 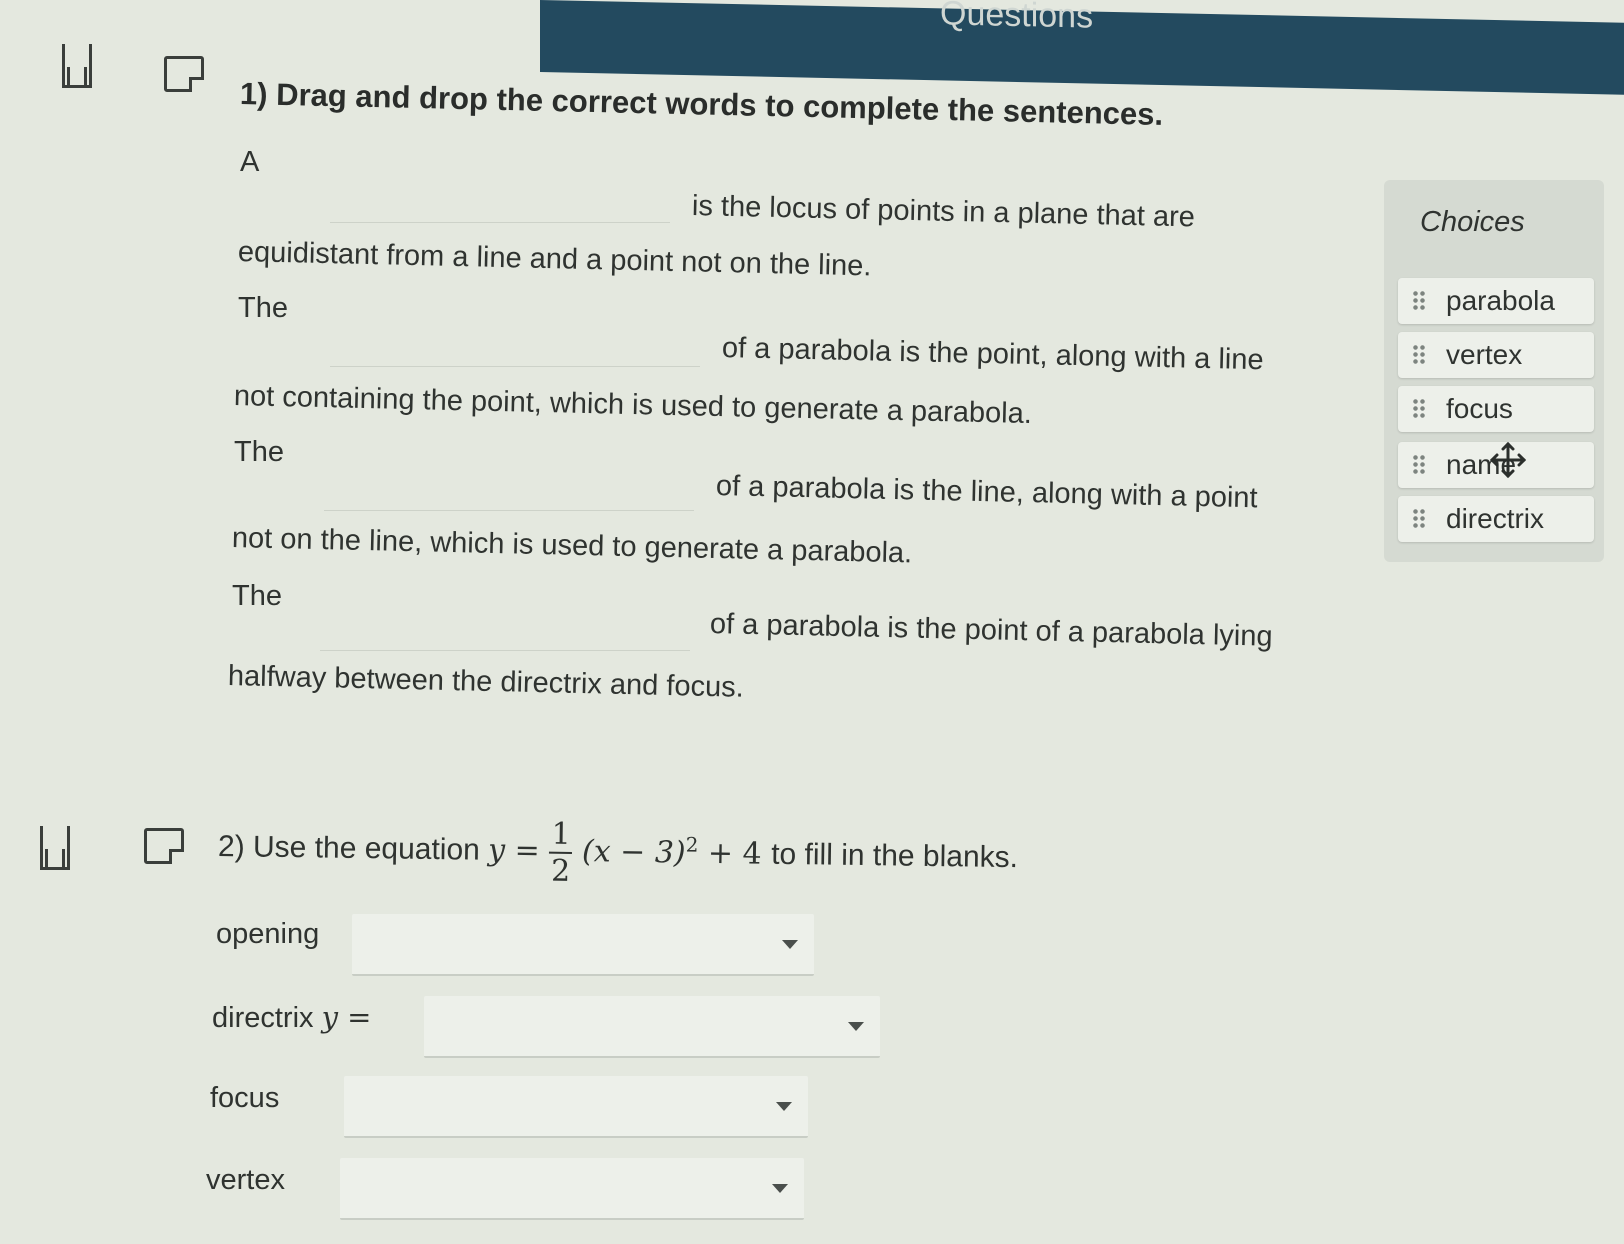 What do you see at coordinates (250, 162) in the screenshot?
I see `sentence-1-lead: A` at bounding box center [250, 162].